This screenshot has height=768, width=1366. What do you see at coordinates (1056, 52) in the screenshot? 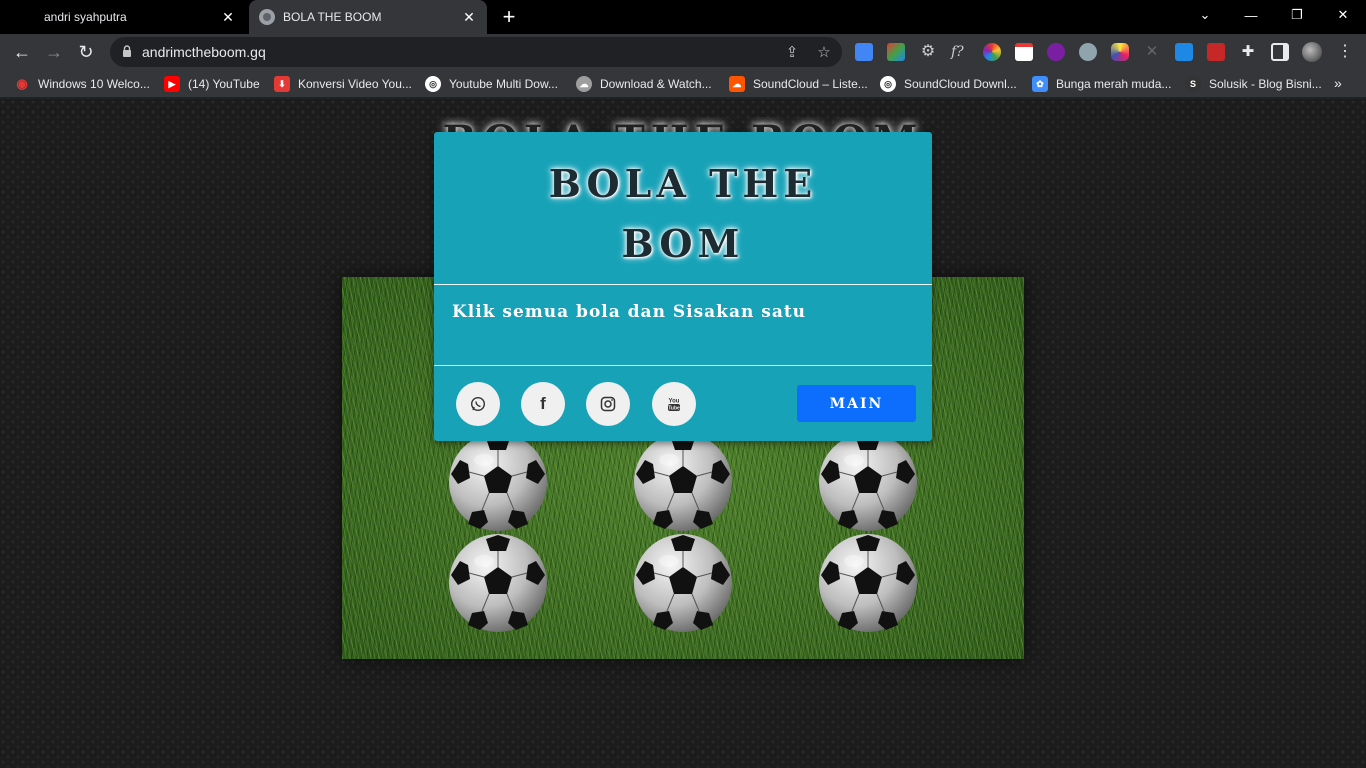
I see `badge-extension-icon` at bounding box center [1056, 52].